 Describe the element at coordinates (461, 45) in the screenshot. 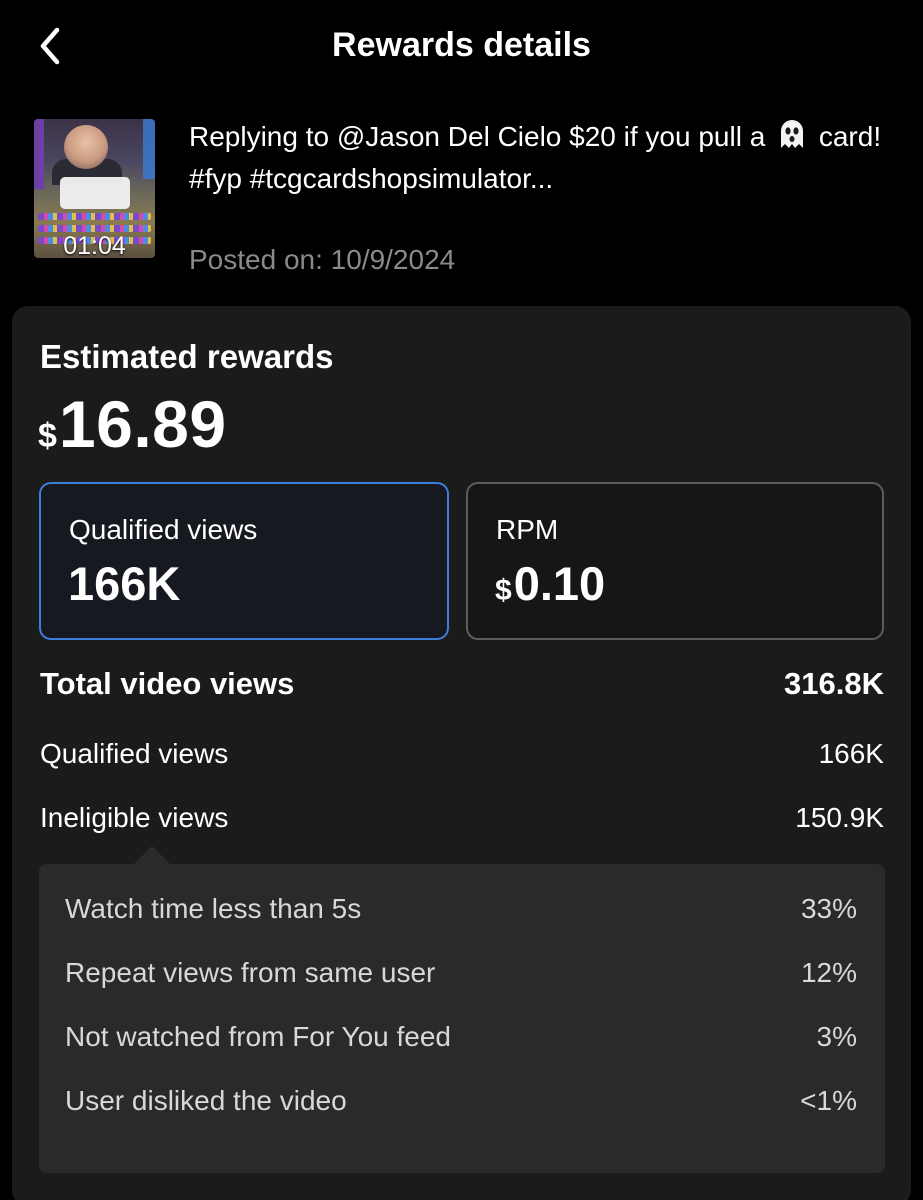

I see `page-title: Rewards details` at that location.